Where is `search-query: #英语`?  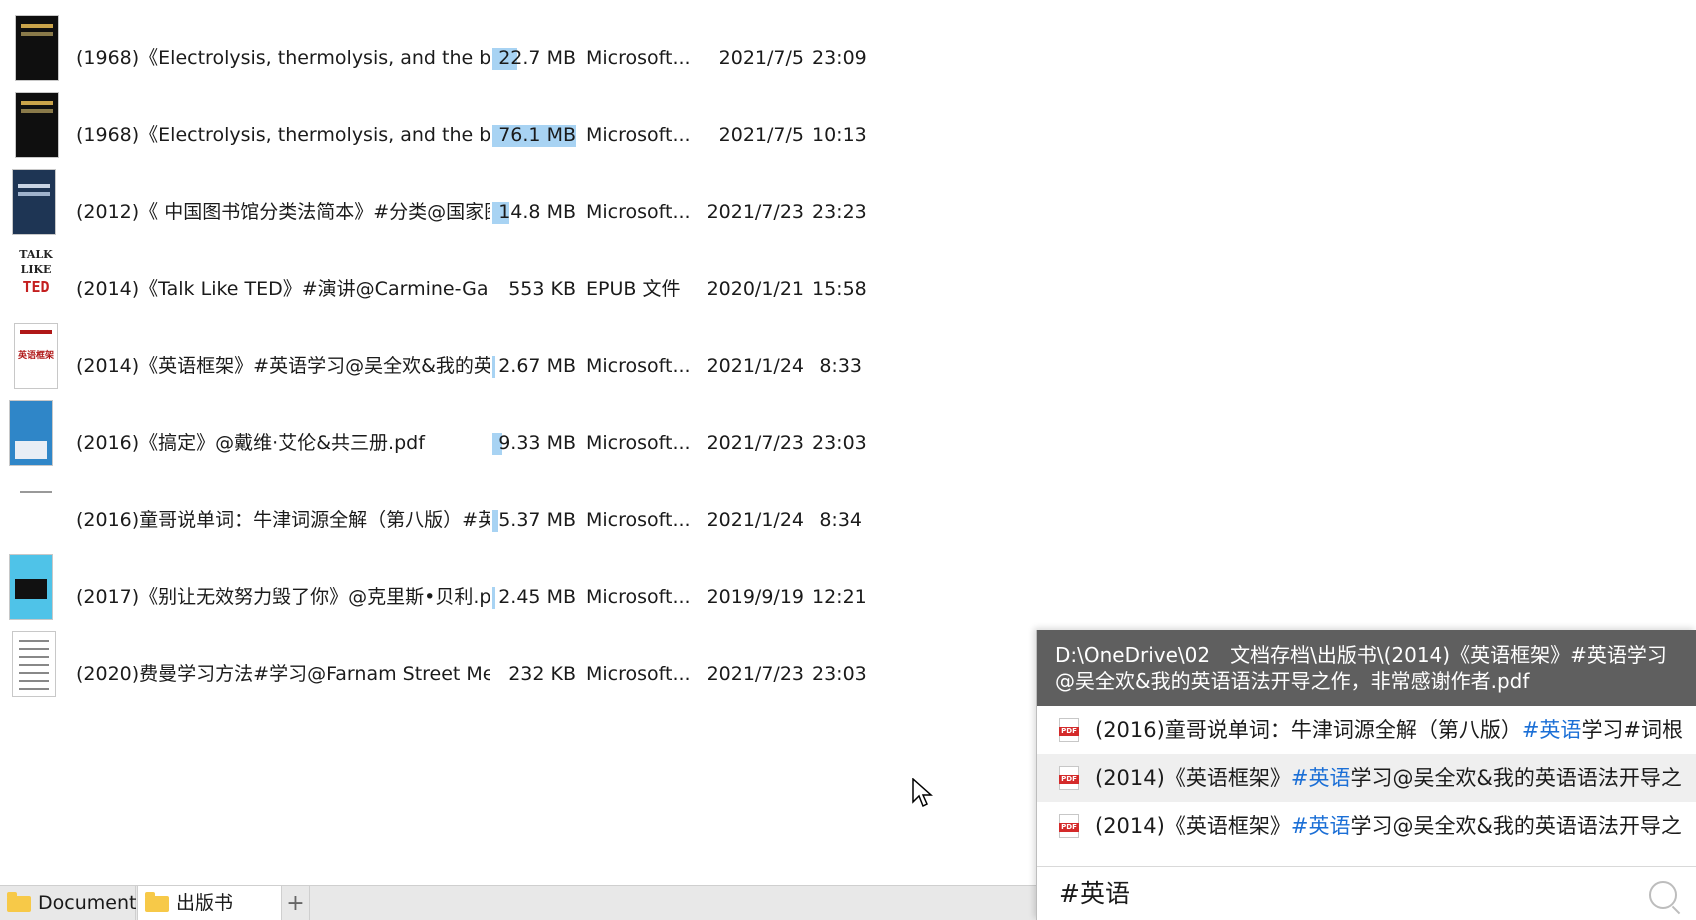
search-query: #英语 is located at coordinates (1094, 893).